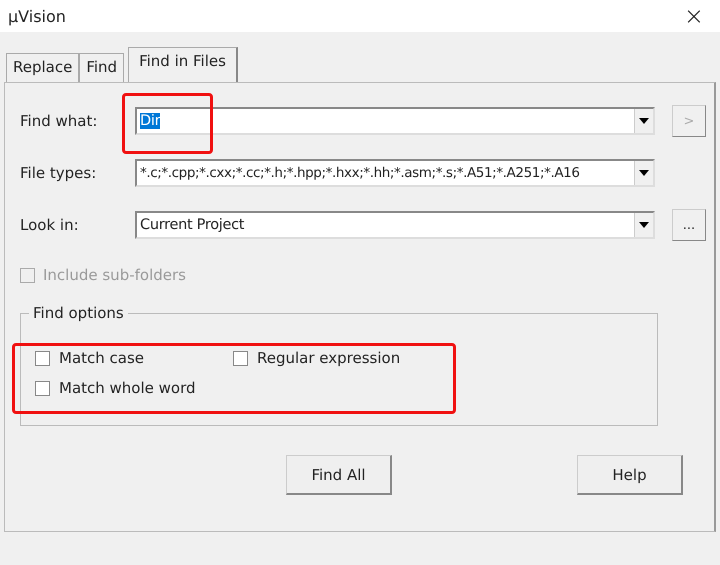 The image size is (720, 565). I want to click on field-value: *.c;*.cpp;*.cxx;*.cc;*.h;*.hpp;*.hxx;*.hh;*.asm;*.s;*.A51;*.A251;*.A16, so click(360, 173).